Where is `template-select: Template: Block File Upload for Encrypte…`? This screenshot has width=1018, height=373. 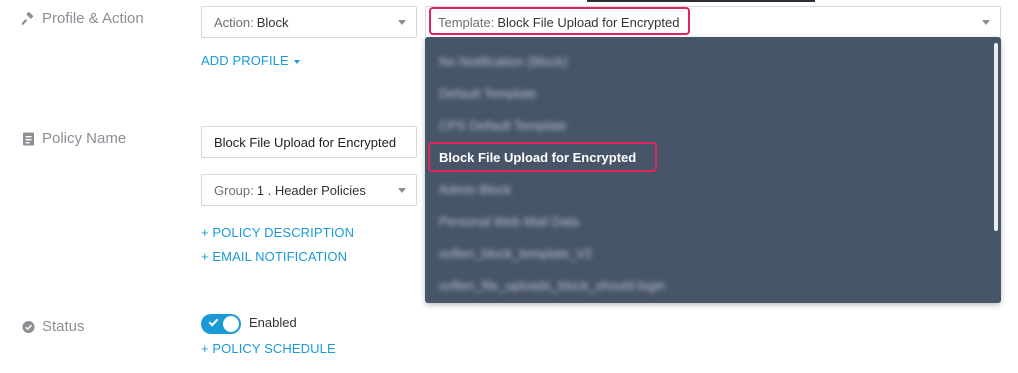 template-select: Template: Block File Upload for Encrypte… is located at coordinates (713, 22).